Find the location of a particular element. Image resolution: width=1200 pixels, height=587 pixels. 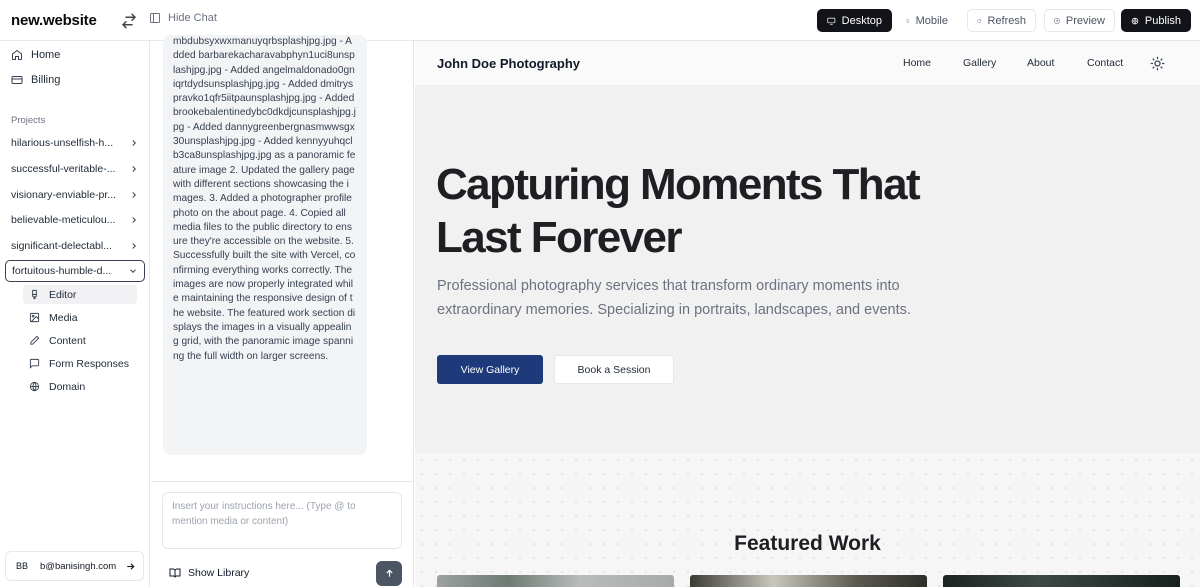

message-square-icon is located at coordinates (34, 363).